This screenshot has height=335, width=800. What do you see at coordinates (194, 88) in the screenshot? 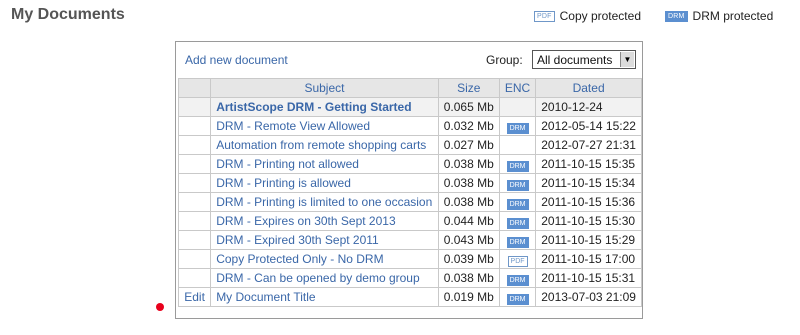
I see `header-action` at bounding box center [194, 88].